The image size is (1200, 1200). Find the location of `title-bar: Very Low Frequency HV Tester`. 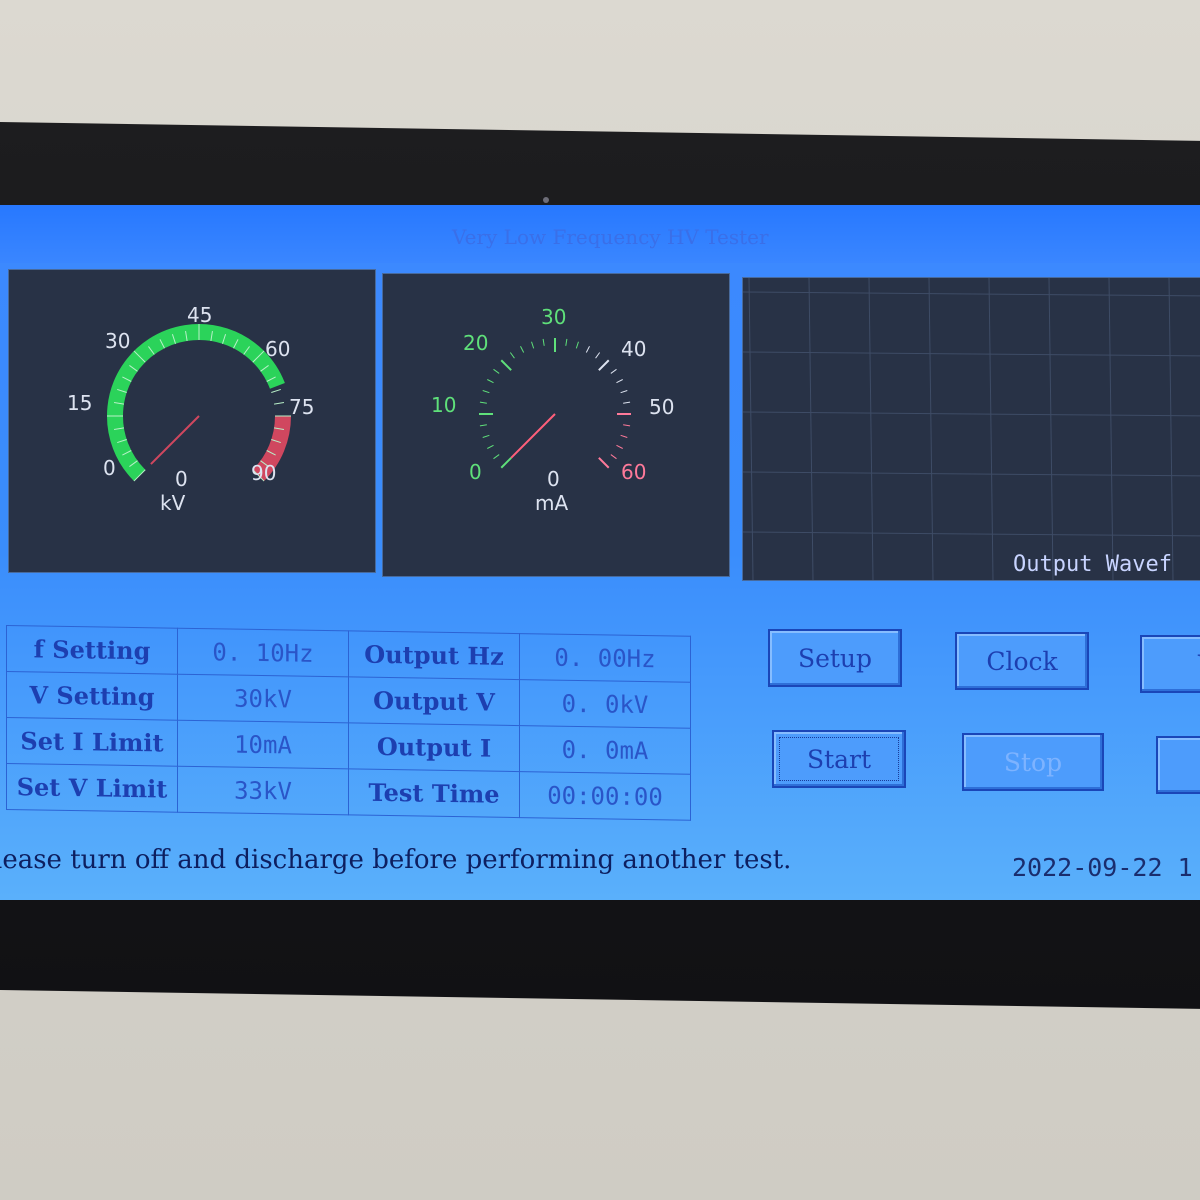

title-bar: Very Low Frequency HV Tester is located at coordinates (600, 234).